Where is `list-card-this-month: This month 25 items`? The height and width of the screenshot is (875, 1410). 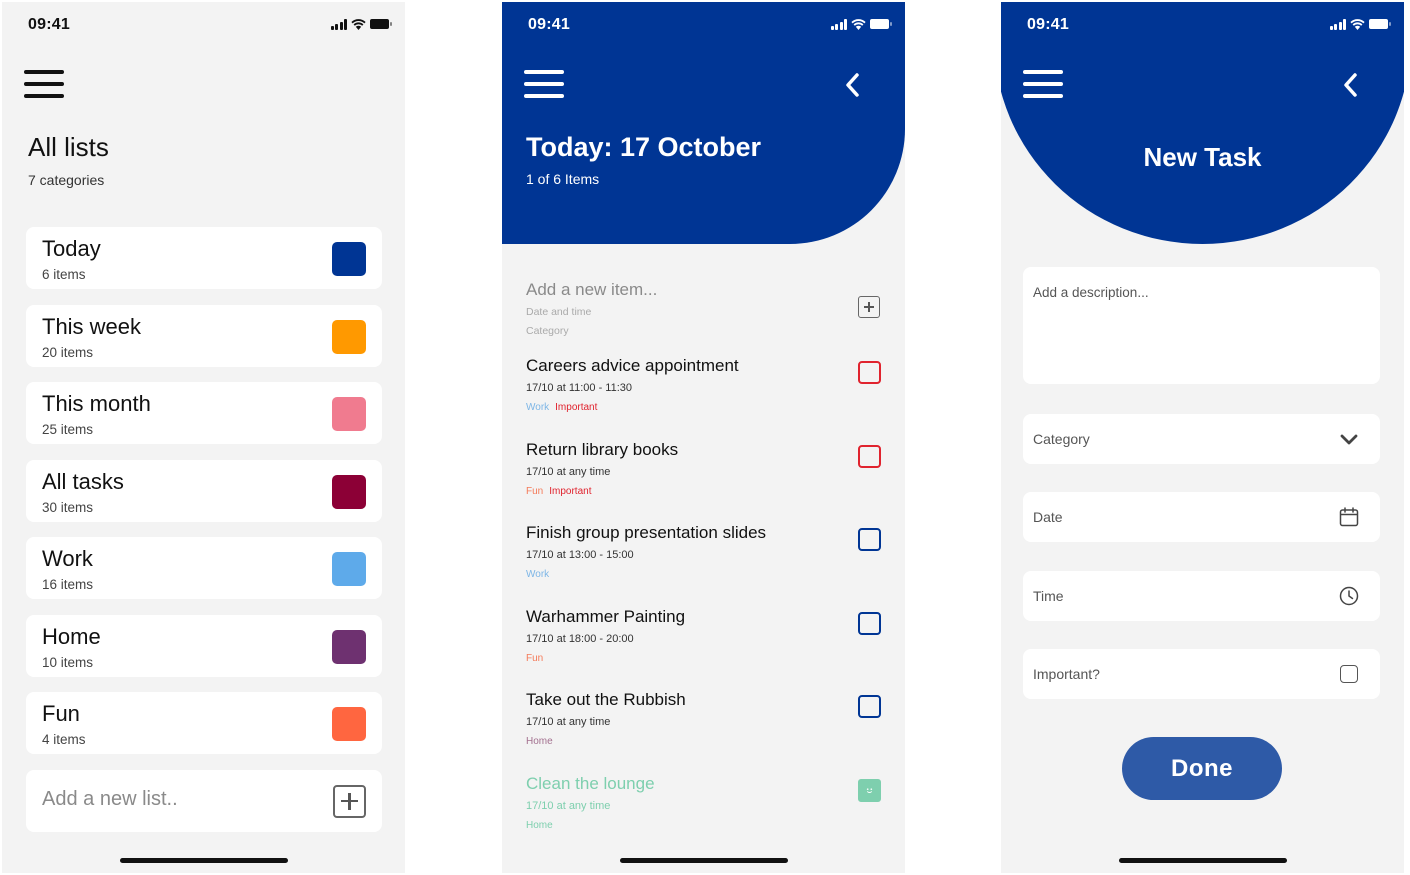
list-card-this-month: This month 25 items is located at coordinates (204, 413).